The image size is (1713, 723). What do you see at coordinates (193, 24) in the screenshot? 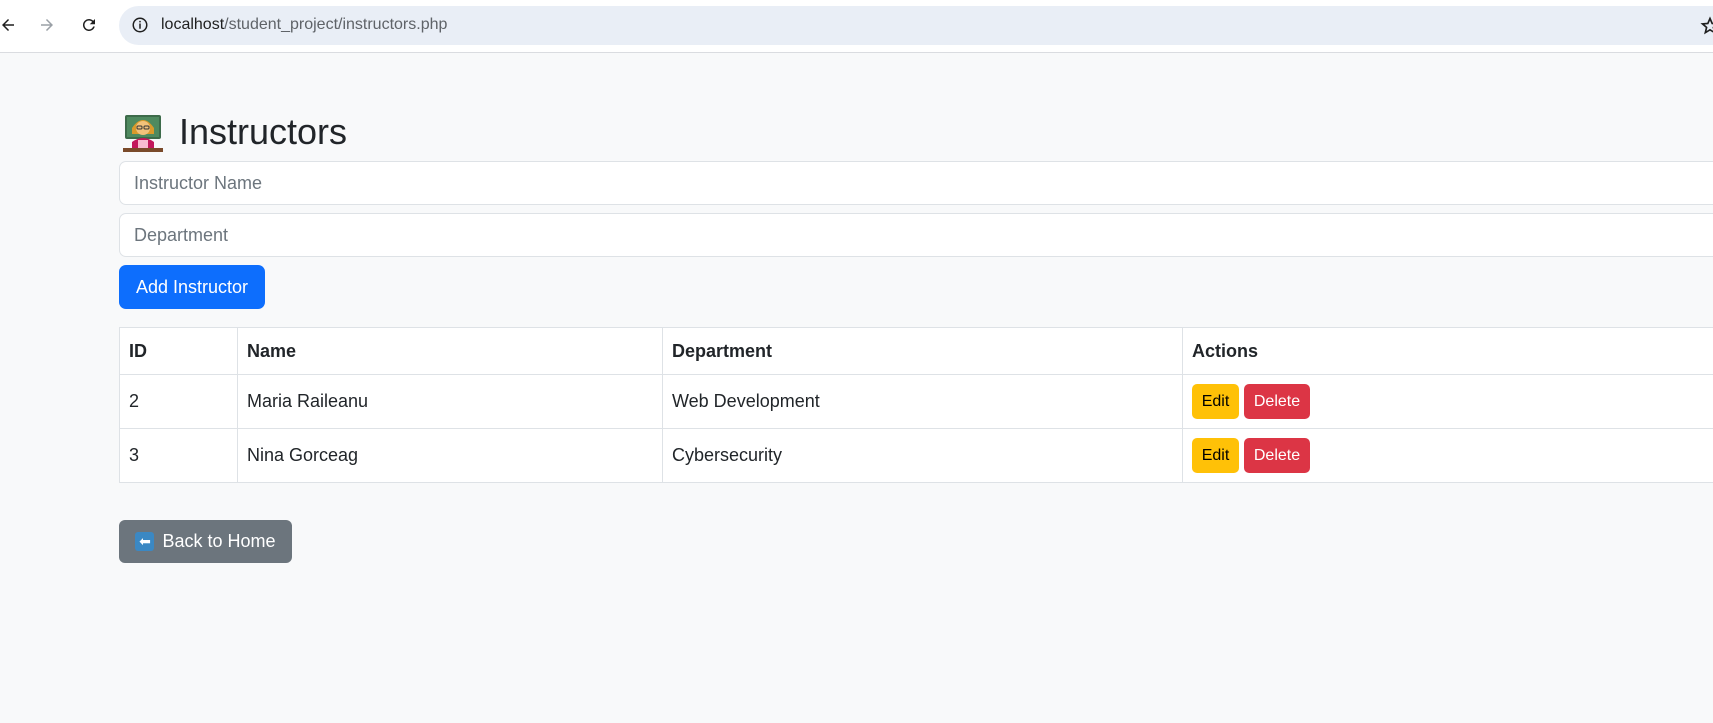
I see `url-host: localhost` at bounding box center [193, 24].